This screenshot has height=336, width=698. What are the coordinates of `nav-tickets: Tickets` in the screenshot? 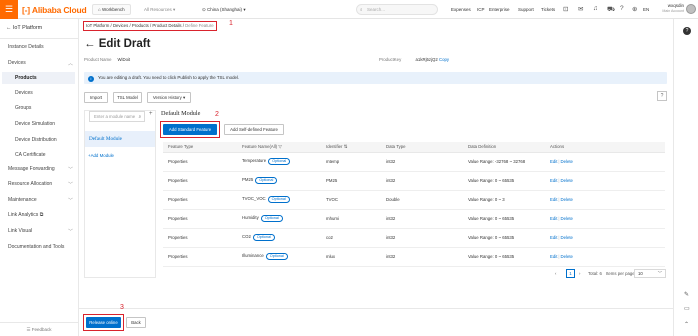 It's located at (548, 9).